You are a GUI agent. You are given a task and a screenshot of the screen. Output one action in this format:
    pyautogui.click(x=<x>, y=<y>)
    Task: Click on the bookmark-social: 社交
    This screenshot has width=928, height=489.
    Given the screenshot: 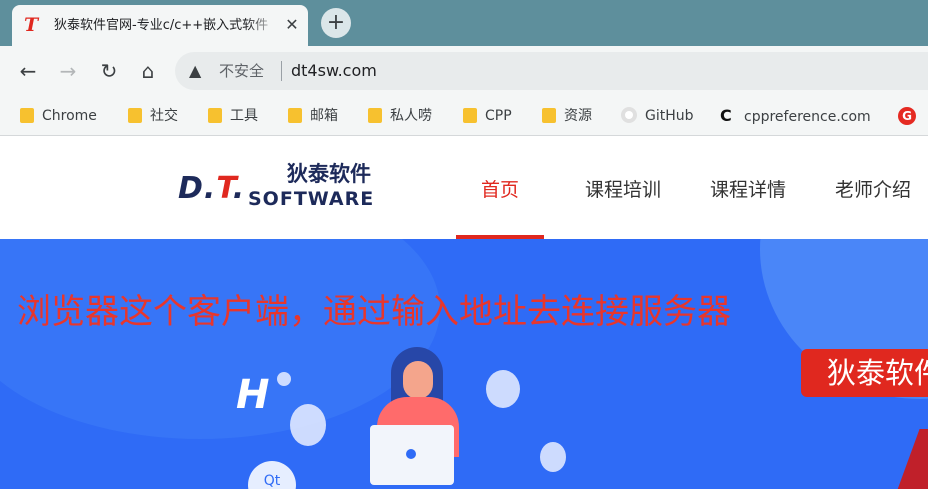 What is the action you would take?
    pyautogui.click(x=153, y=116)
    